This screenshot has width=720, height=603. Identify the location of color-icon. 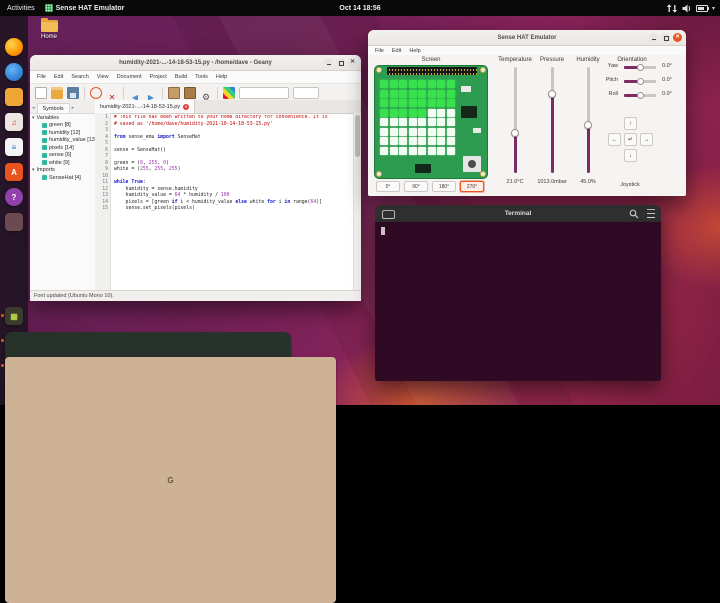
(229, 93).